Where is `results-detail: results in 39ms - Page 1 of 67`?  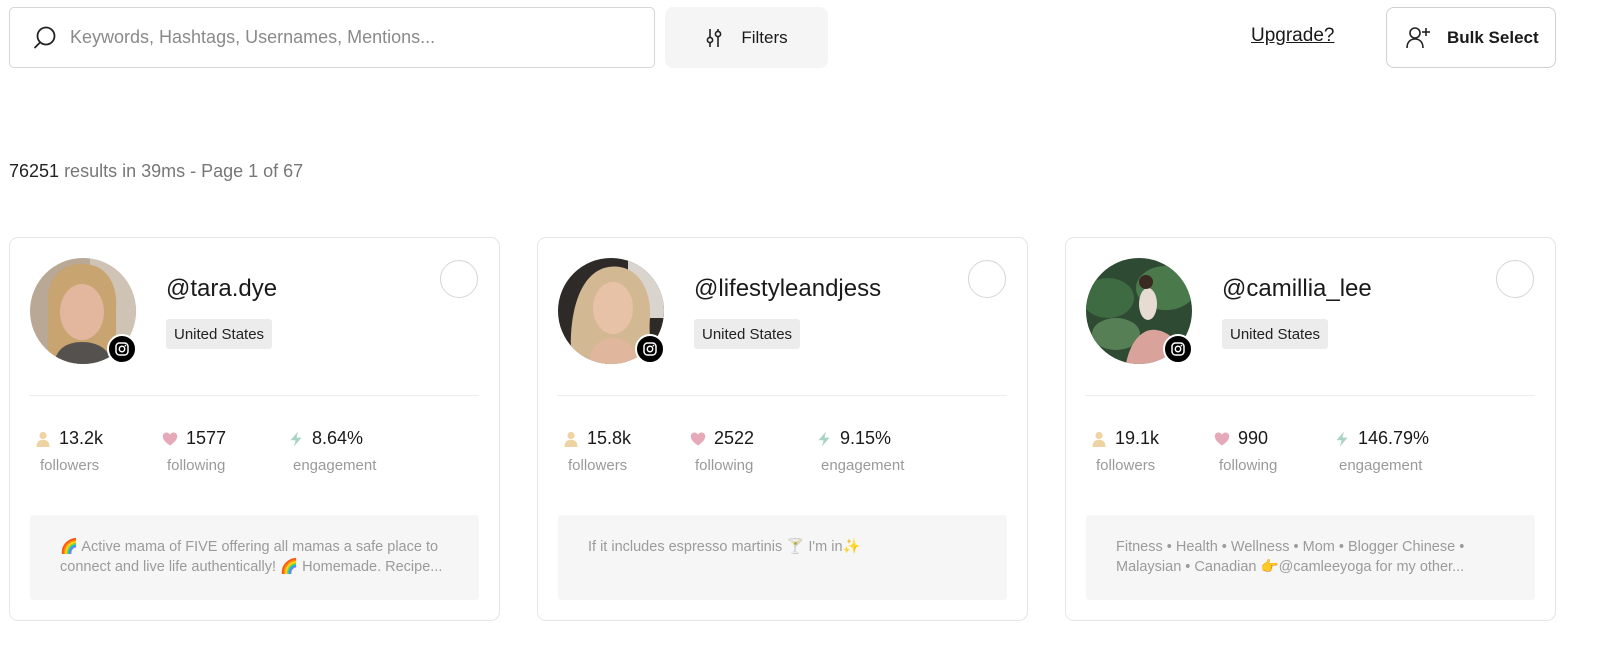
results-detail: results in 39ms - Page 1 of 67 is located at coordinates (181, 171).